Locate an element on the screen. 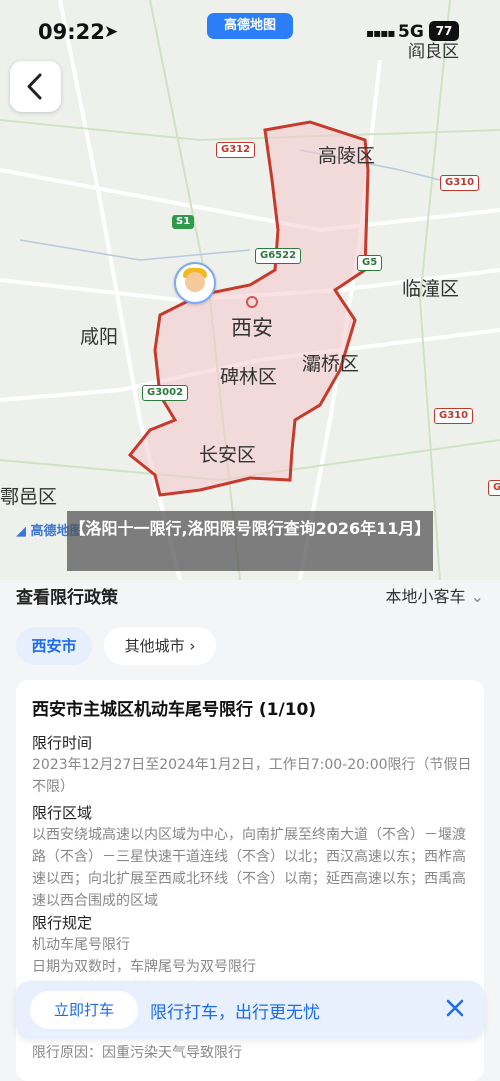  city-chip-xian: 西安市 is located at coordinates (54, 646).